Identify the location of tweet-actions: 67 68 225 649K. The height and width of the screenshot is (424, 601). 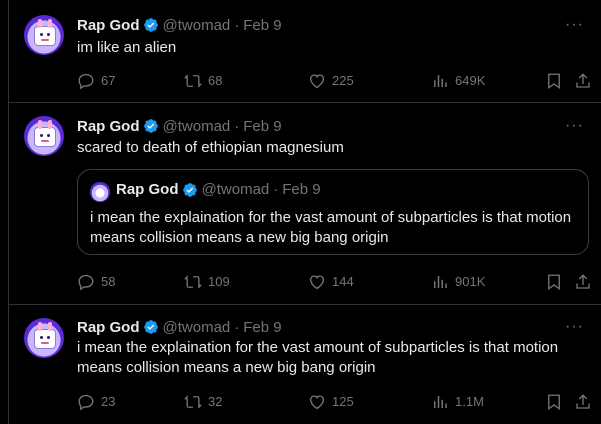
(334, 81).